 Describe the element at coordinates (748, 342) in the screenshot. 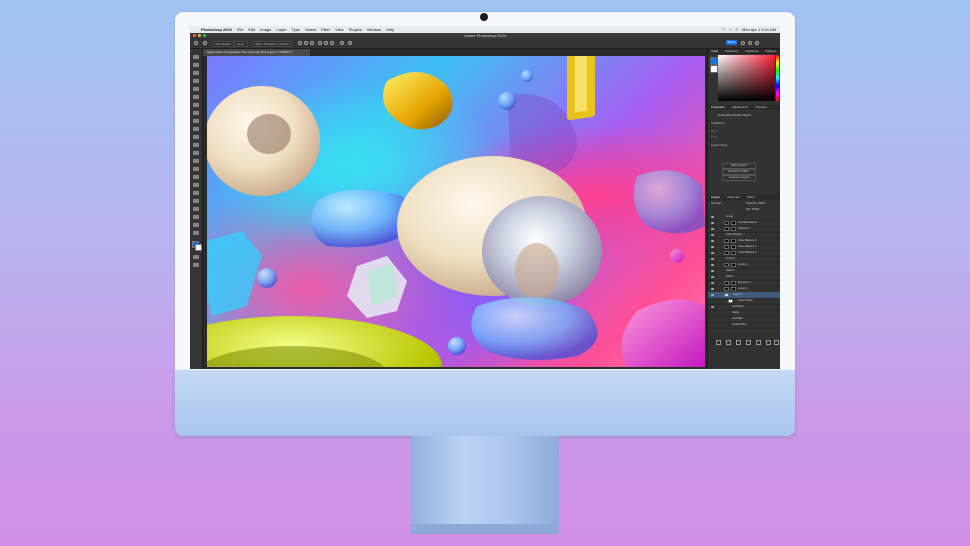

I see `adjustment-layer-icon` at that location.